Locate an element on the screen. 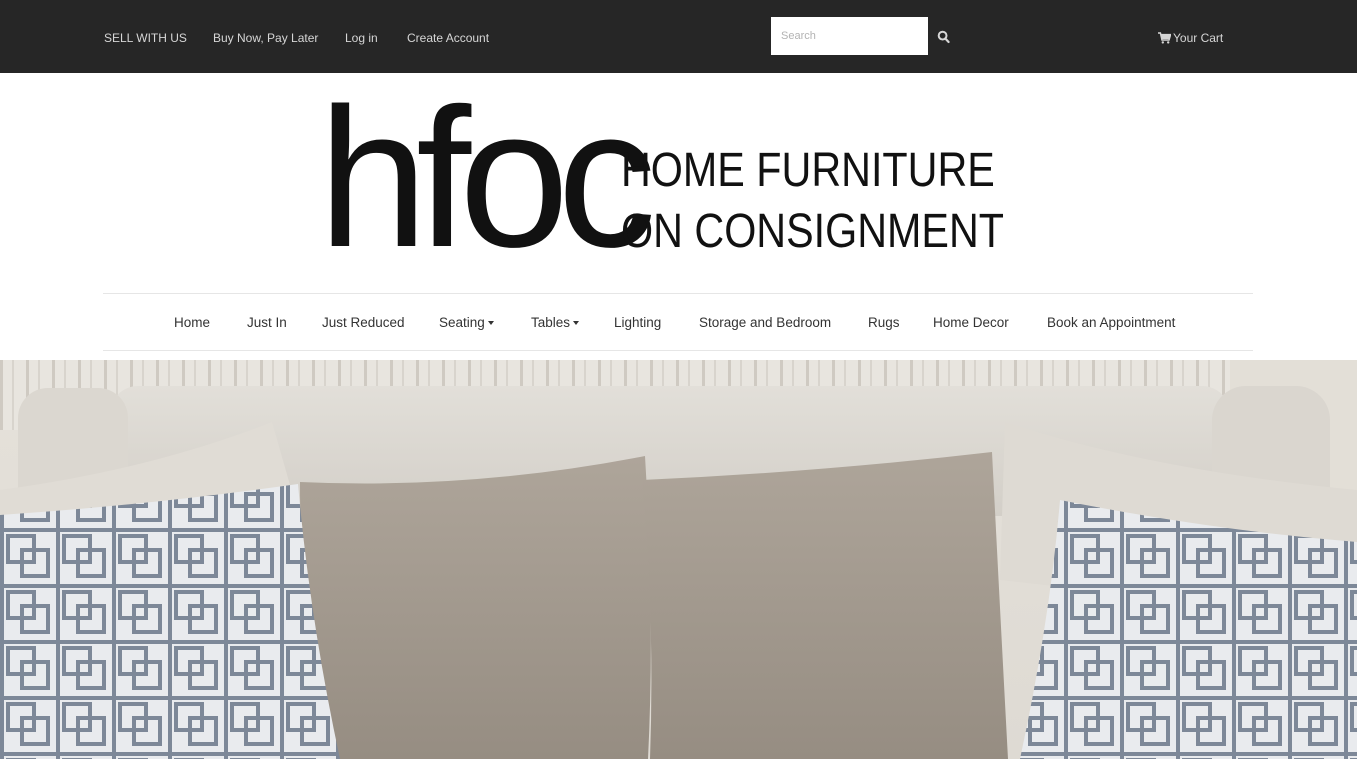  nav-item-just-reduced: Just Reduced is located at coordinates (363, 323).